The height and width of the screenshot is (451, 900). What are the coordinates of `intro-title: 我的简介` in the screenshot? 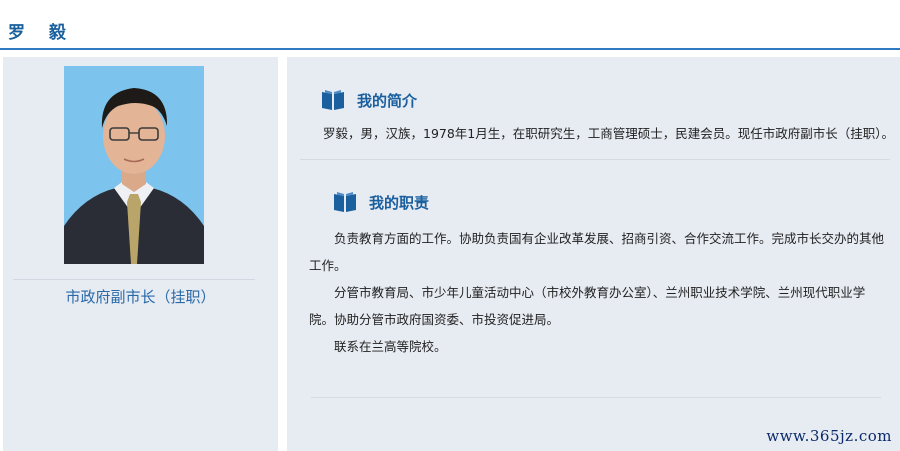 It's located at (387, 100).